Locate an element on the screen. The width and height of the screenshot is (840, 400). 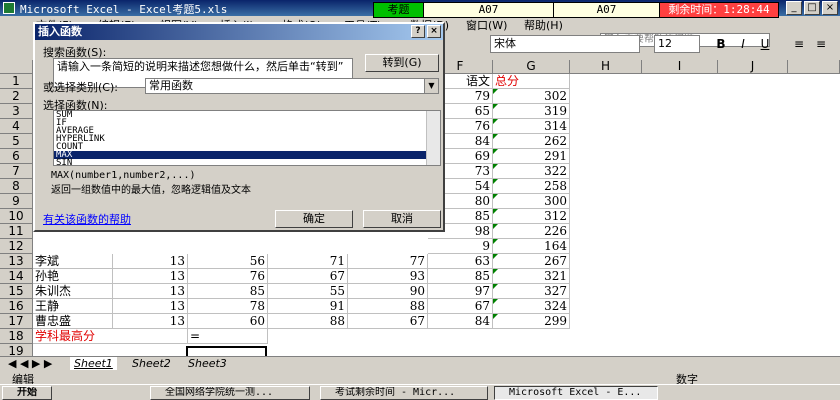
cell-g: 327 is located at coordinates (531, 291).